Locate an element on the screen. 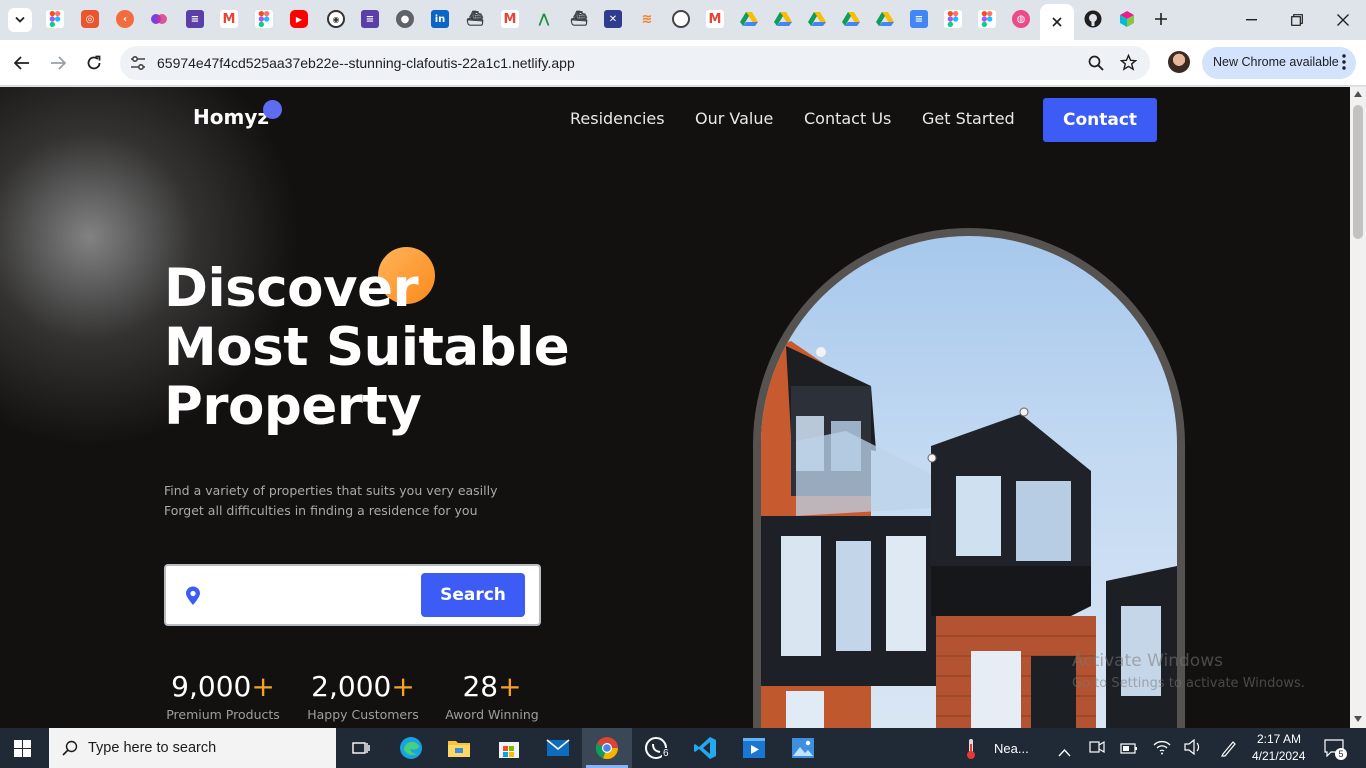 The image size is (1366, 768). pen-workspace-icon is located at coordinates (1229, 750).